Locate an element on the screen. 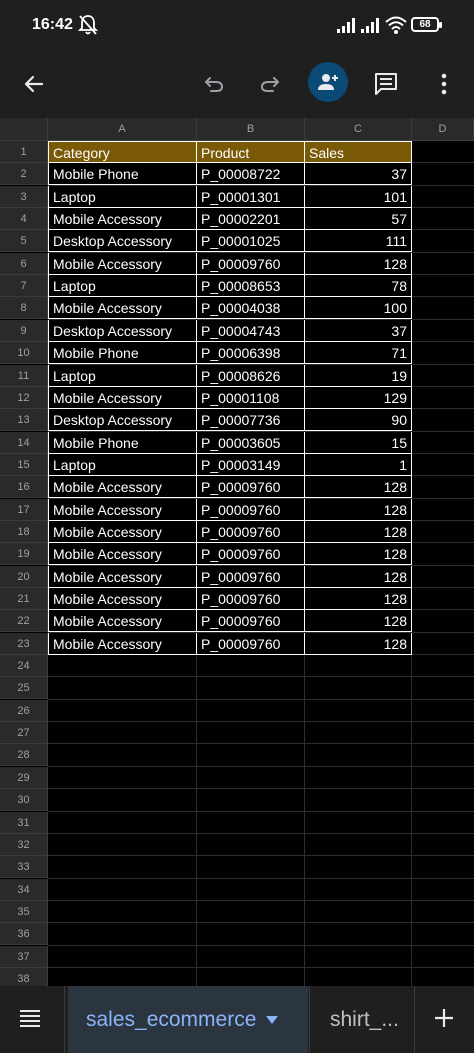 The height and width of the screenshot is (1053, 474). sales-cell: 71 is located at coordinates (358, 353).